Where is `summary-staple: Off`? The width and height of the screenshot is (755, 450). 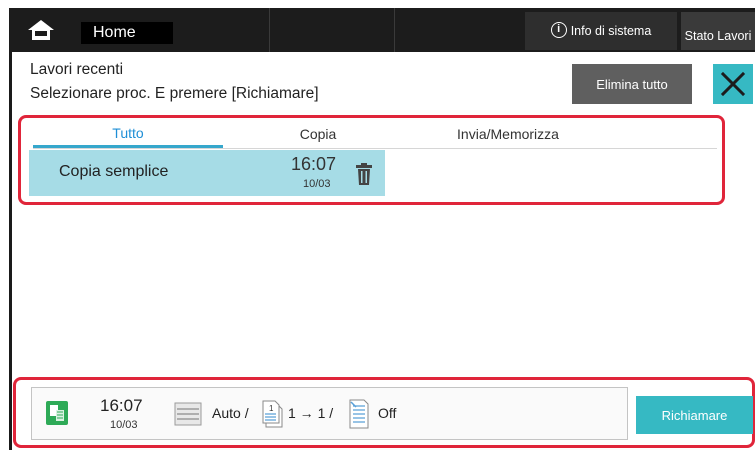 summary-staple: Off is located at coordinates (387, 413).